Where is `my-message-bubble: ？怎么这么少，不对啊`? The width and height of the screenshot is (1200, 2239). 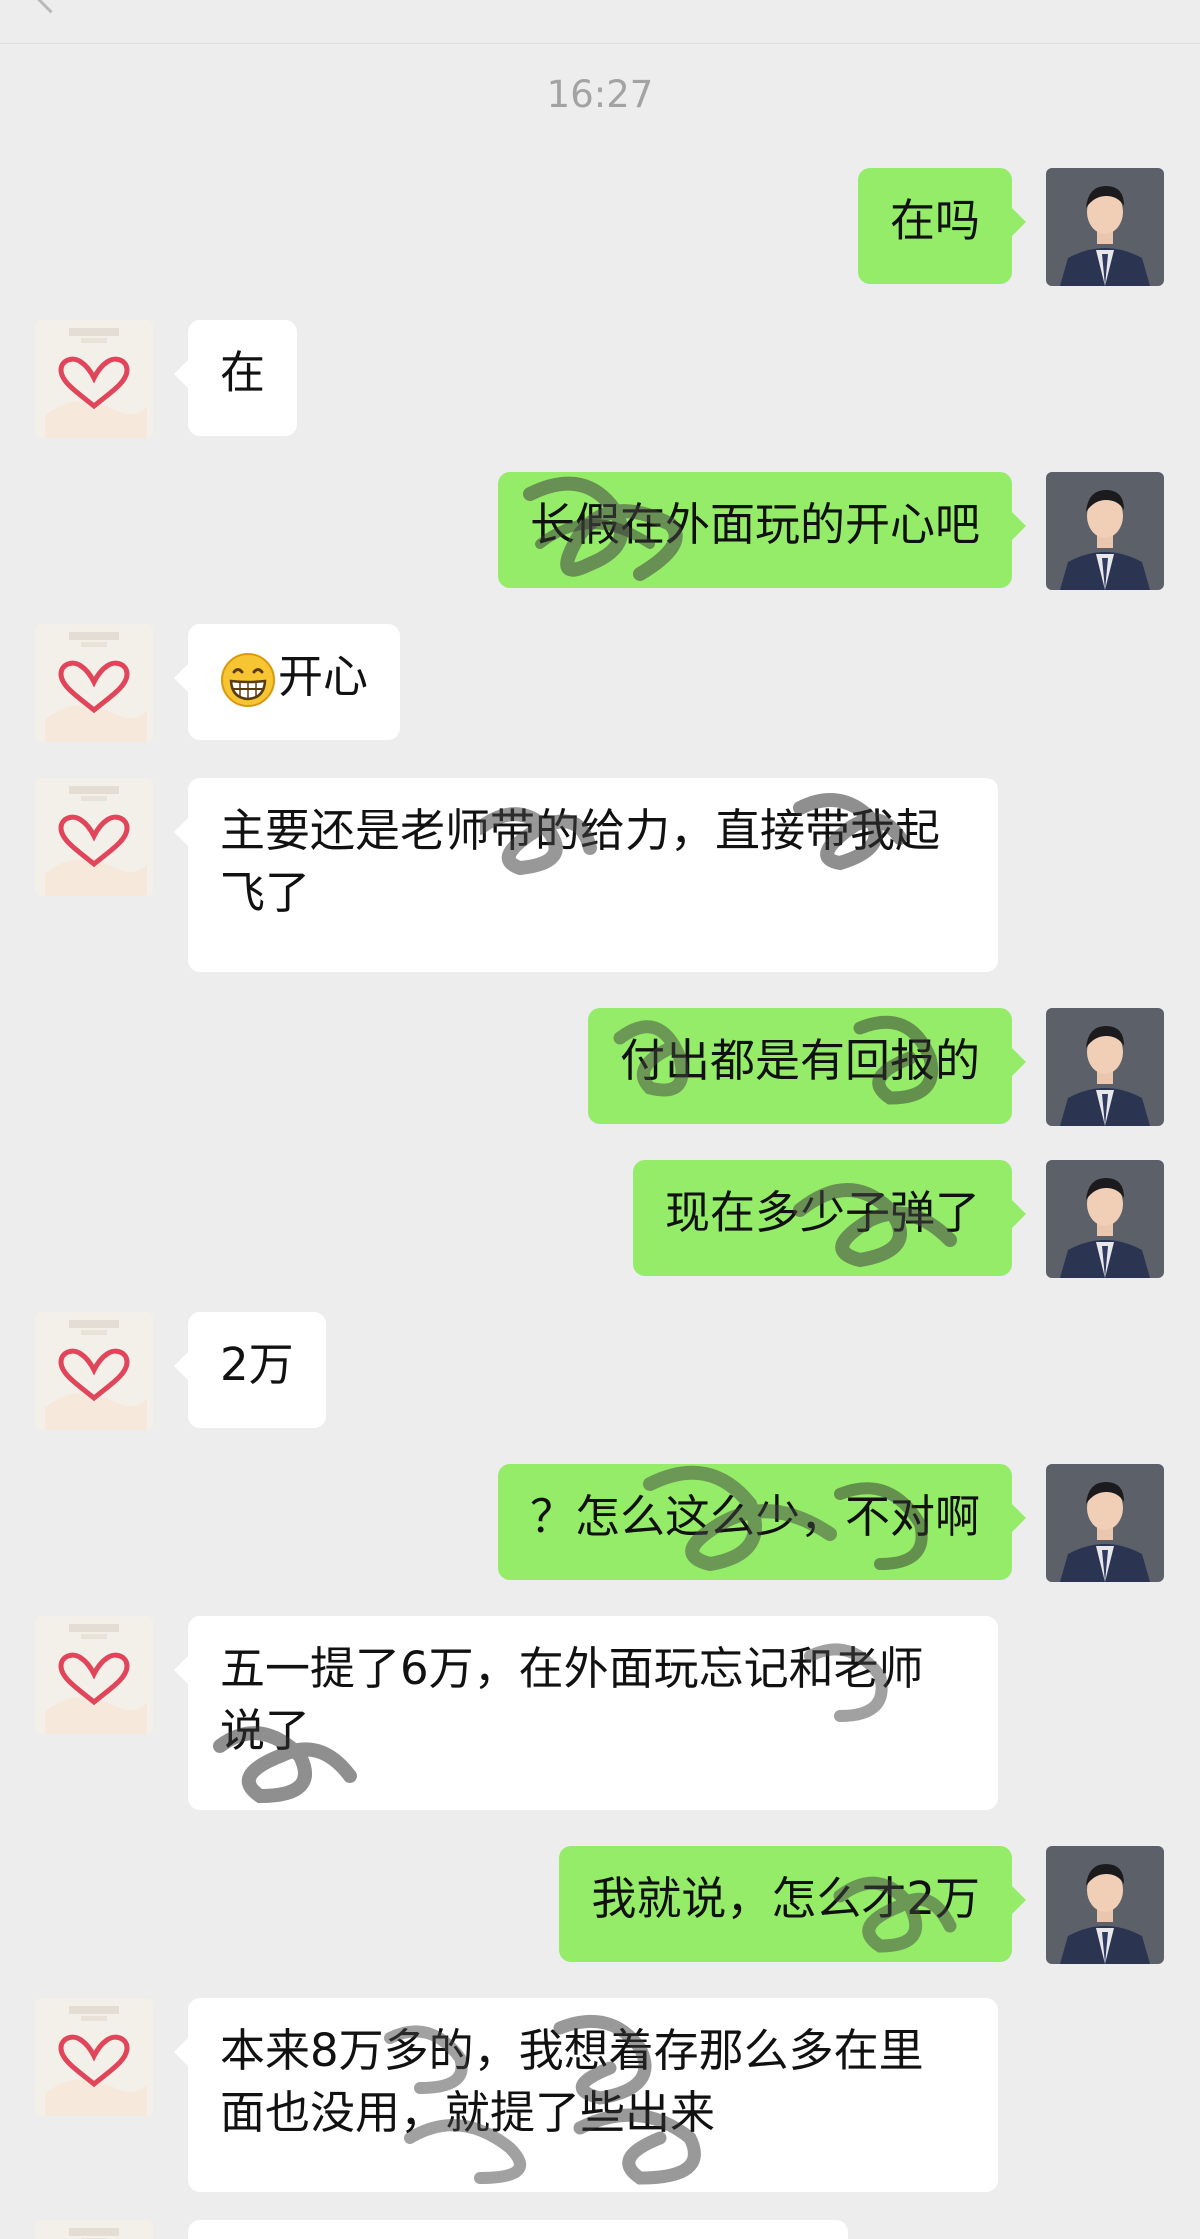
my-message-bubble: ？怎么这么少，不对啊 is located at coordinates (762, 1522).